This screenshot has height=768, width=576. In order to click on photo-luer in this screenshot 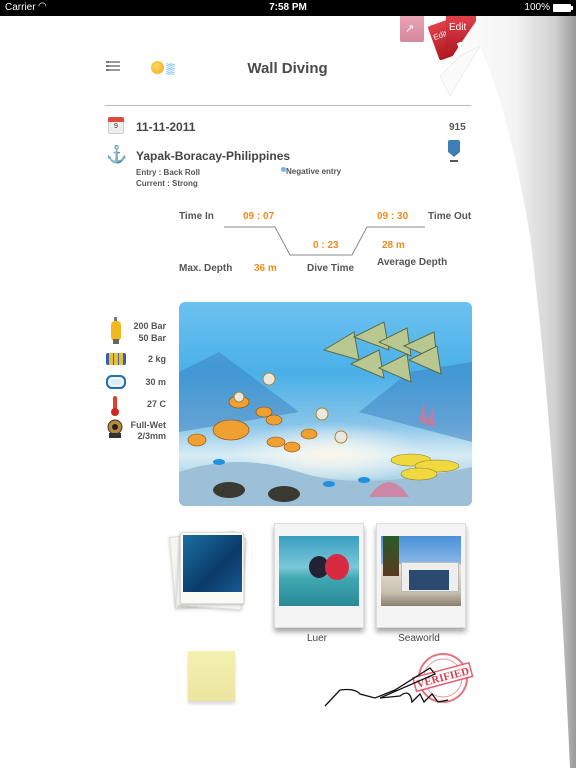, I will do `click(319, 575)`.